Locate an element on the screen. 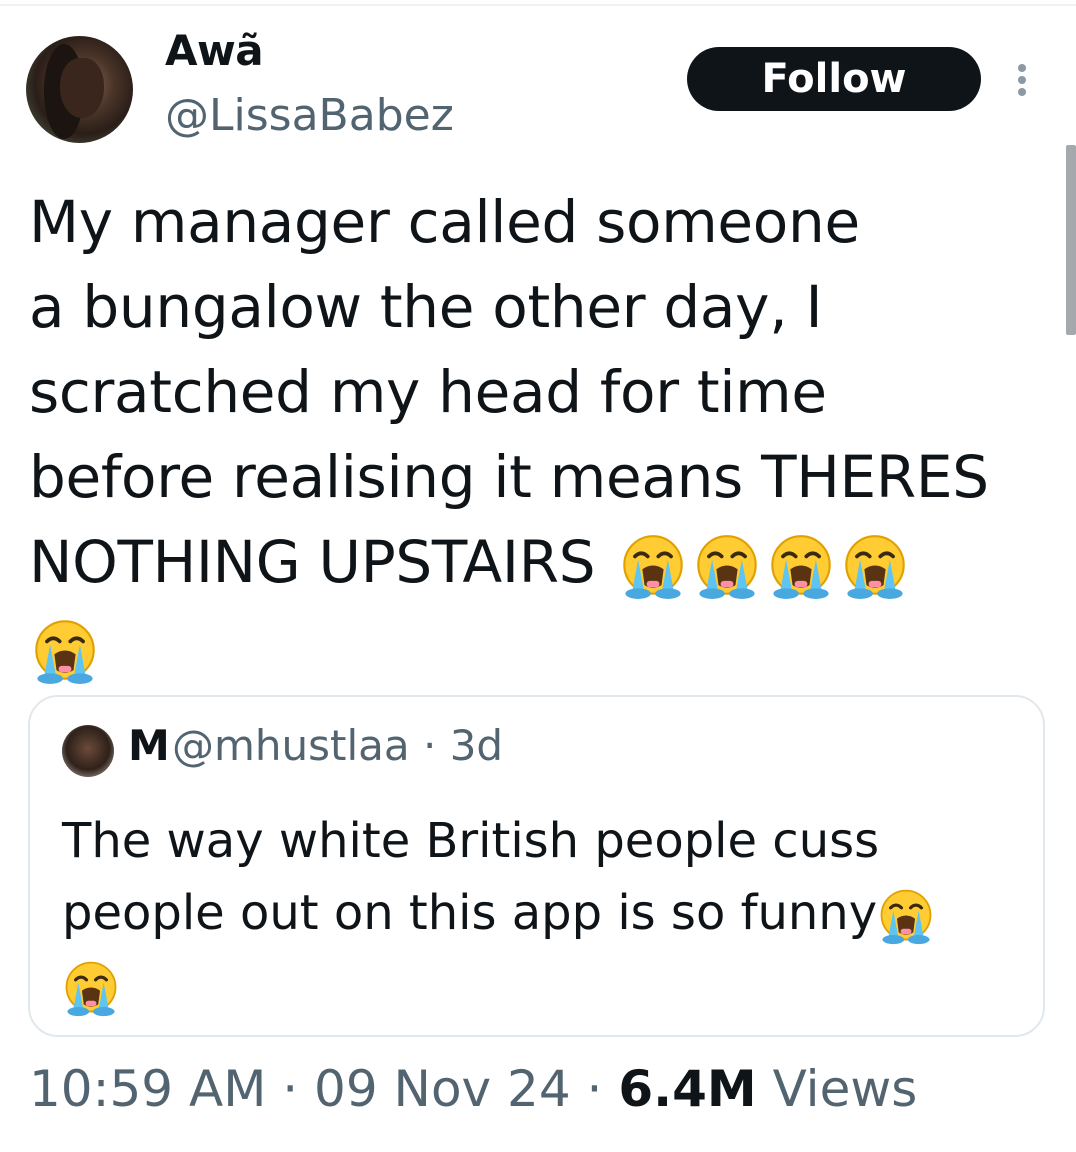  quoted-author-name: M is located at coordinates (149, 745).